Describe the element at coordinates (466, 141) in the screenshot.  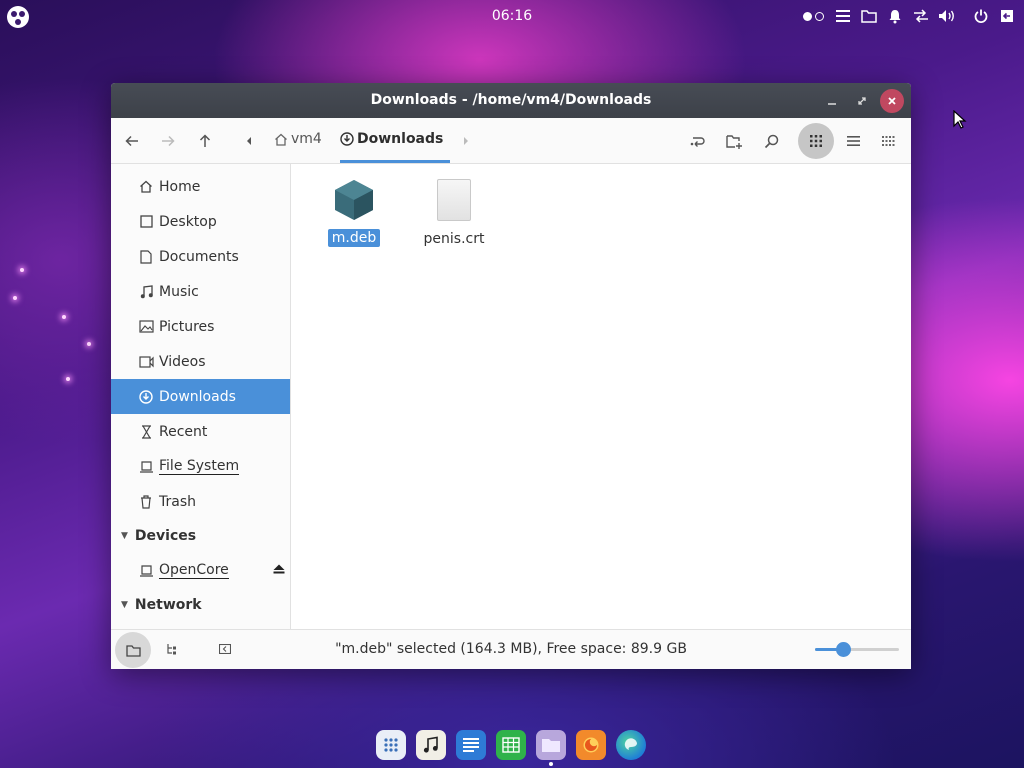
I see `breadcrumb-scroll-right-icon` at that location.